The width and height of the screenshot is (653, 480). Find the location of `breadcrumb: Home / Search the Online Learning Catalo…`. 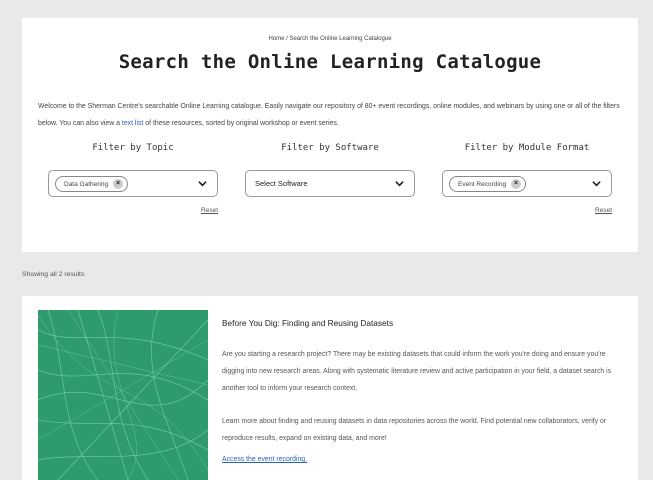

breadcrumb: Home / Search the Online Learning Catalo… is located at coordinates (330, 39).